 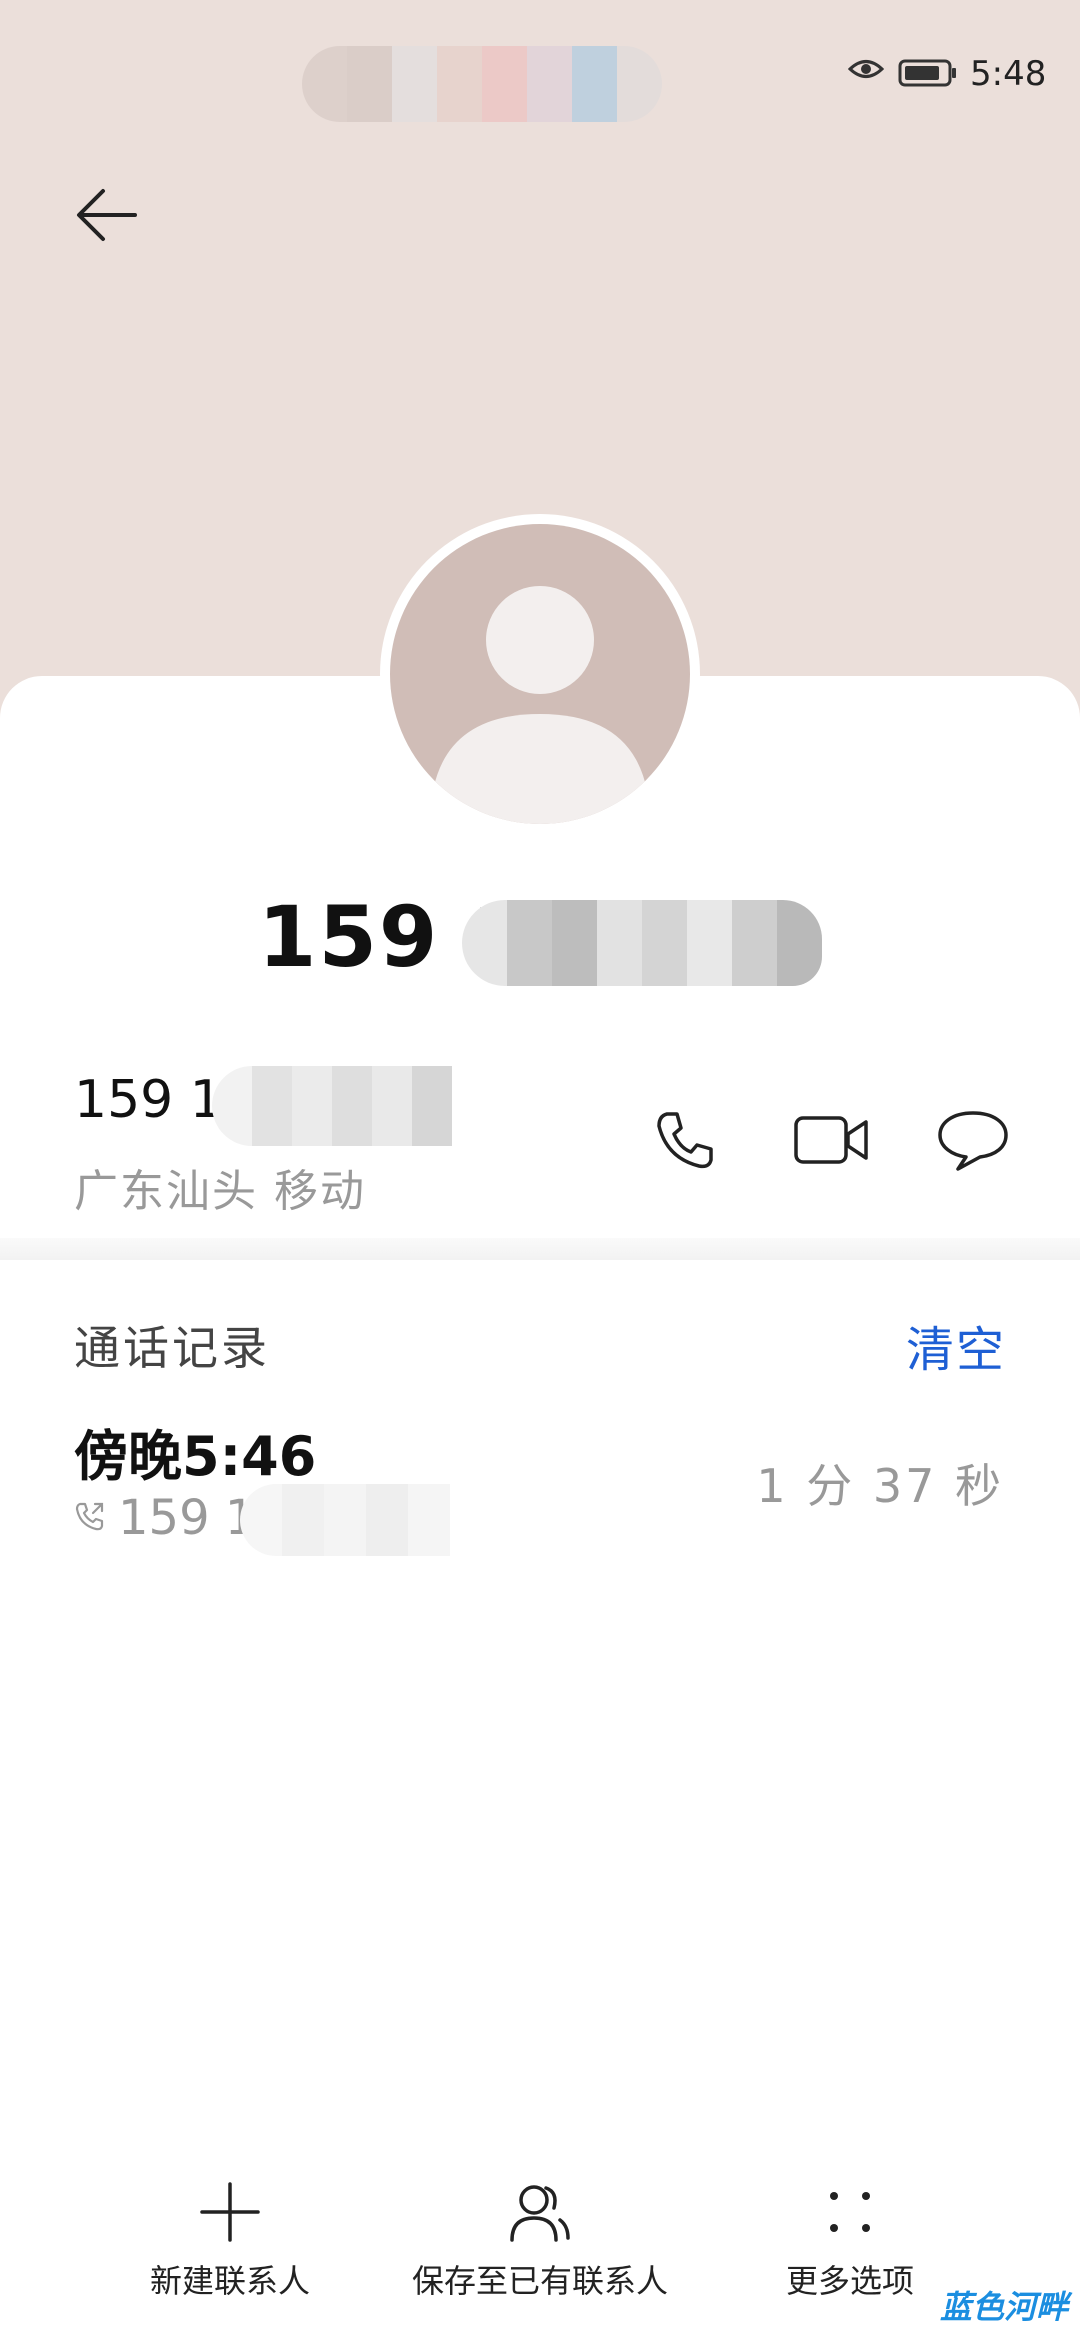 What do you see at coordinates (345, 1520) in the screenshot?
I see `blurred-call-log-number` at bounding box center [345, 1520].